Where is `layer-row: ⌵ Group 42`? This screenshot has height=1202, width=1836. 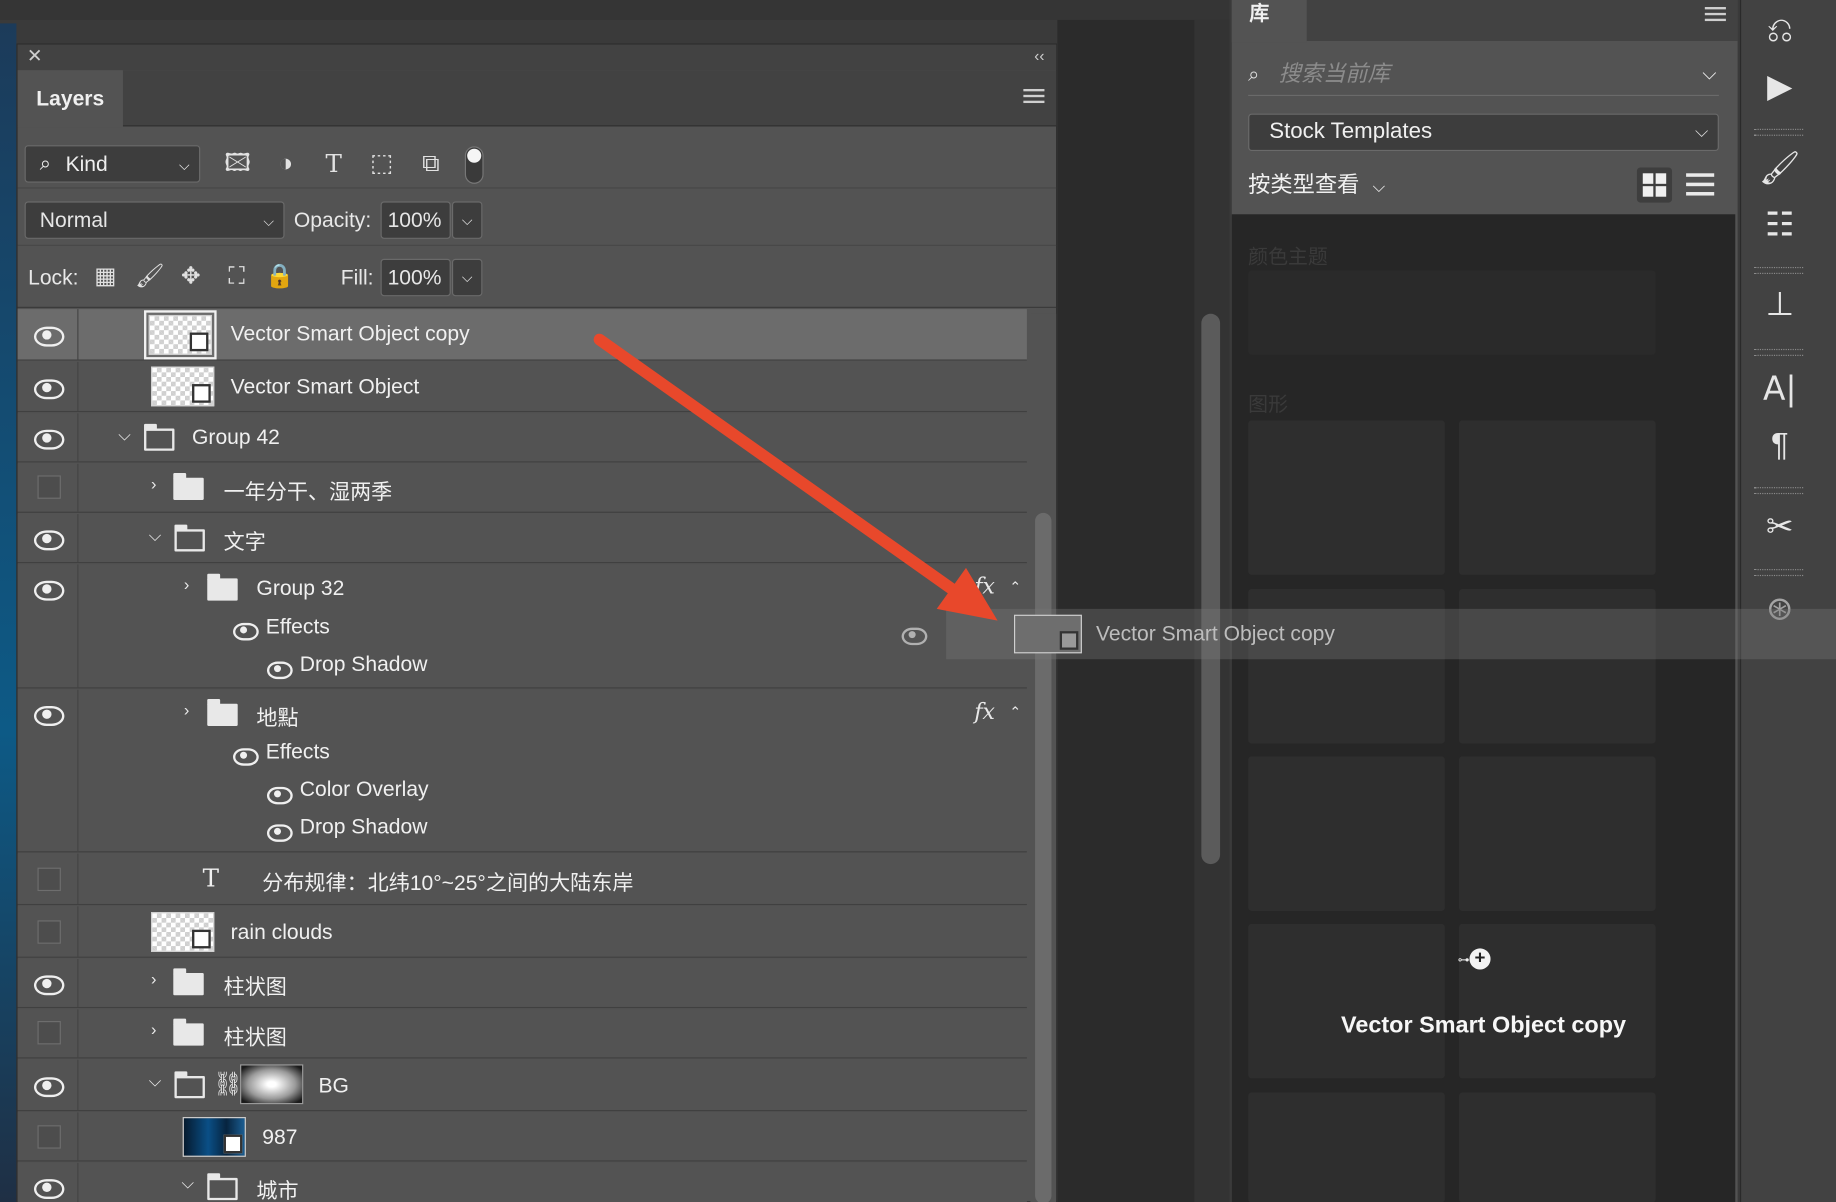
layer-row: ⌵ Group 42 is located at coordinates (522, 438).